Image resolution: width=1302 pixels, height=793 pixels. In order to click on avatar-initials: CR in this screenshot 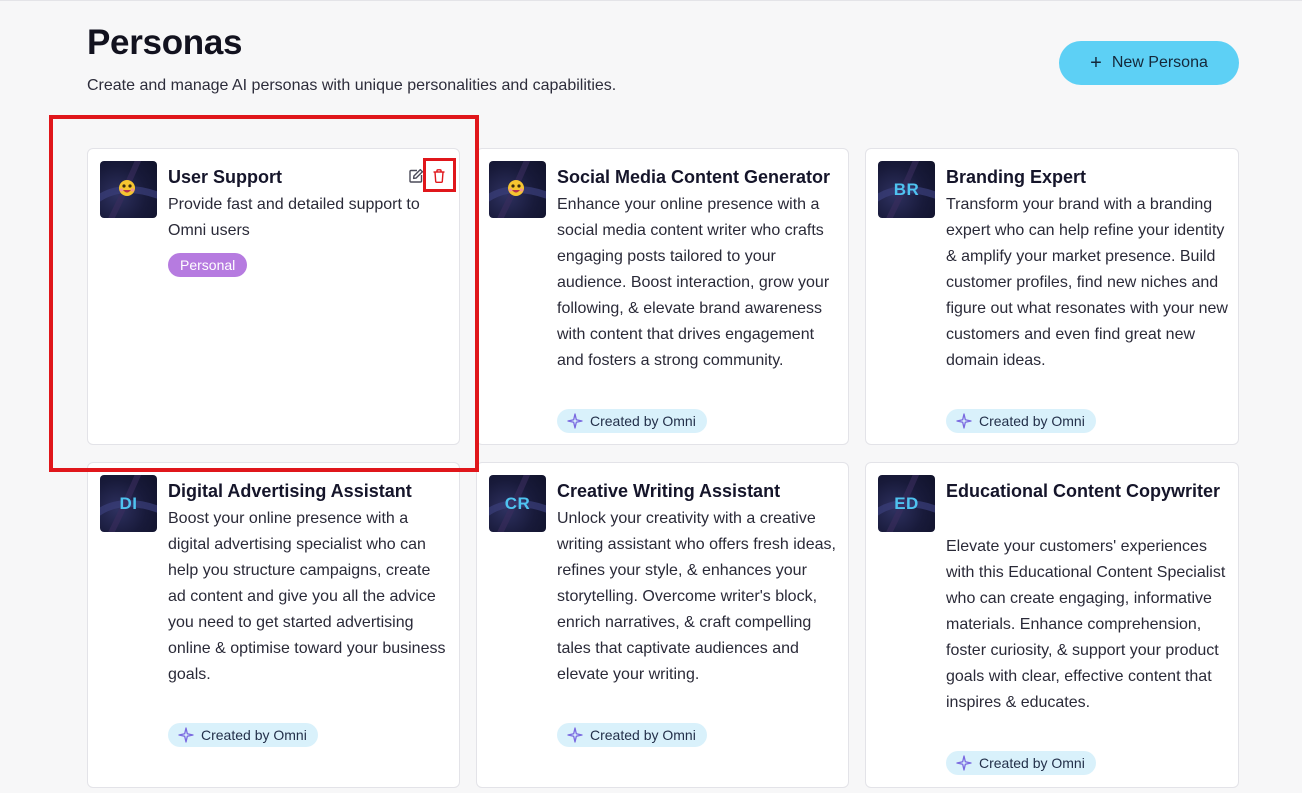, I will do `click(517, 503)`.